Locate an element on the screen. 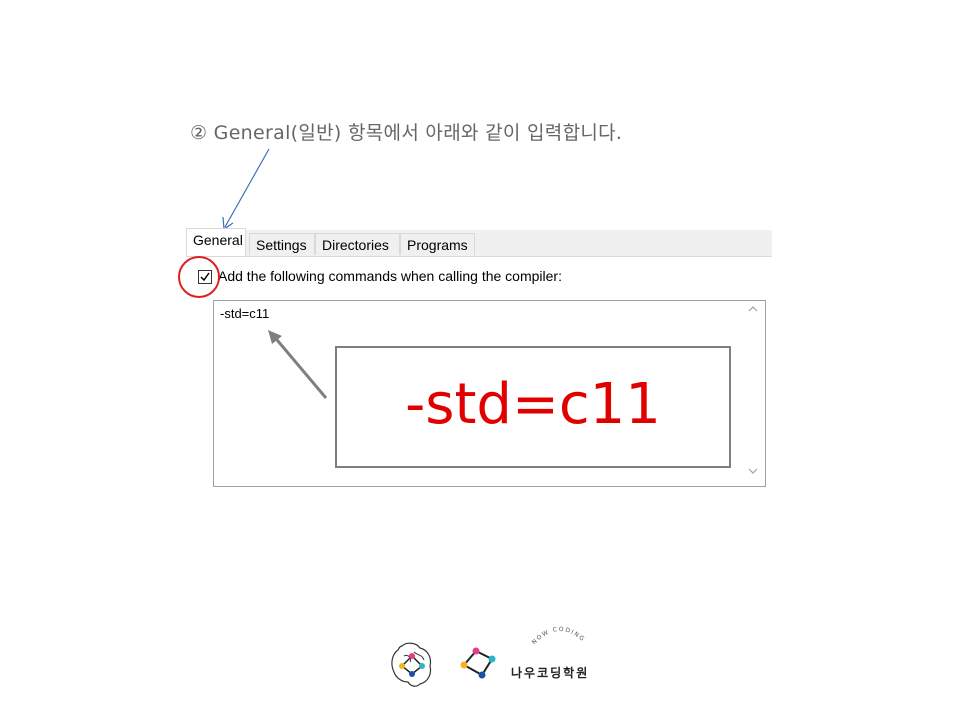 The width and height of the screenshot is (960, 720). scroll-down-icon is located at coordinates (753, 473).